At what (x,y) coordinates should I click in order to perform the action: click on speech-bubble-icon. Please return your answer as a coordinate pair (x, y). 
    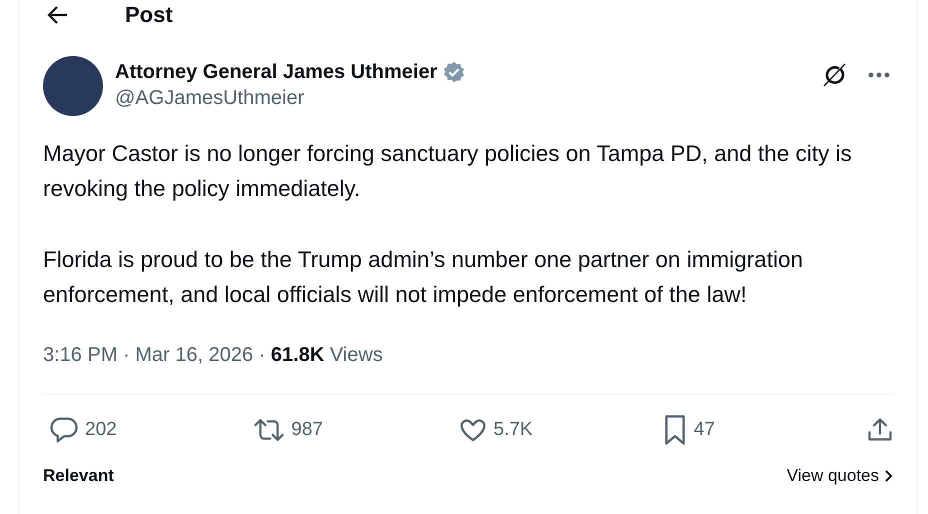
    Looking at the image, I should click on (64, 430).